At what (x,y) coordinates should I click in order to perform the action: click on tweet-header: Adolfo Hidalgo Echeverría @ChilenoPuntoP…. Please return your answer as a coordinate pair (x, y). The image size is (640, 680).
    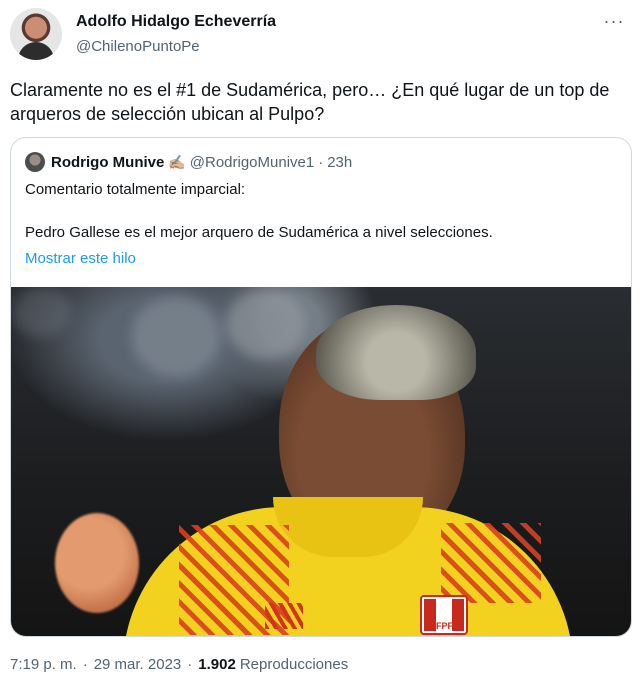
    Looking at the image, I should click on (320, 35).